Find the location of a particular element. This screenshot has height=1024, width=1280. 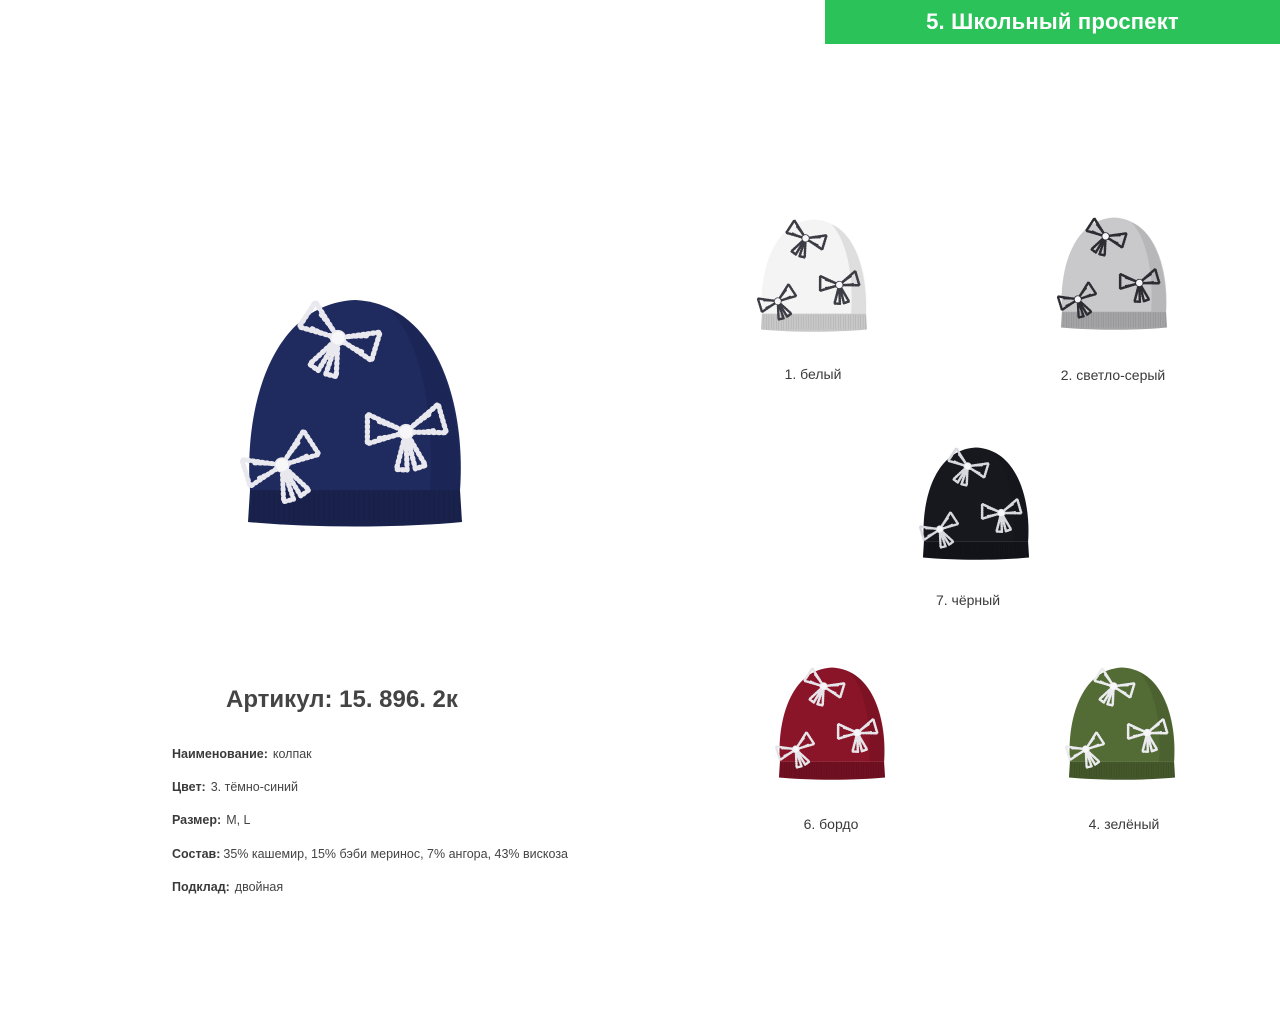

variant-image-bordeaux is located at coordinates (832, 722).